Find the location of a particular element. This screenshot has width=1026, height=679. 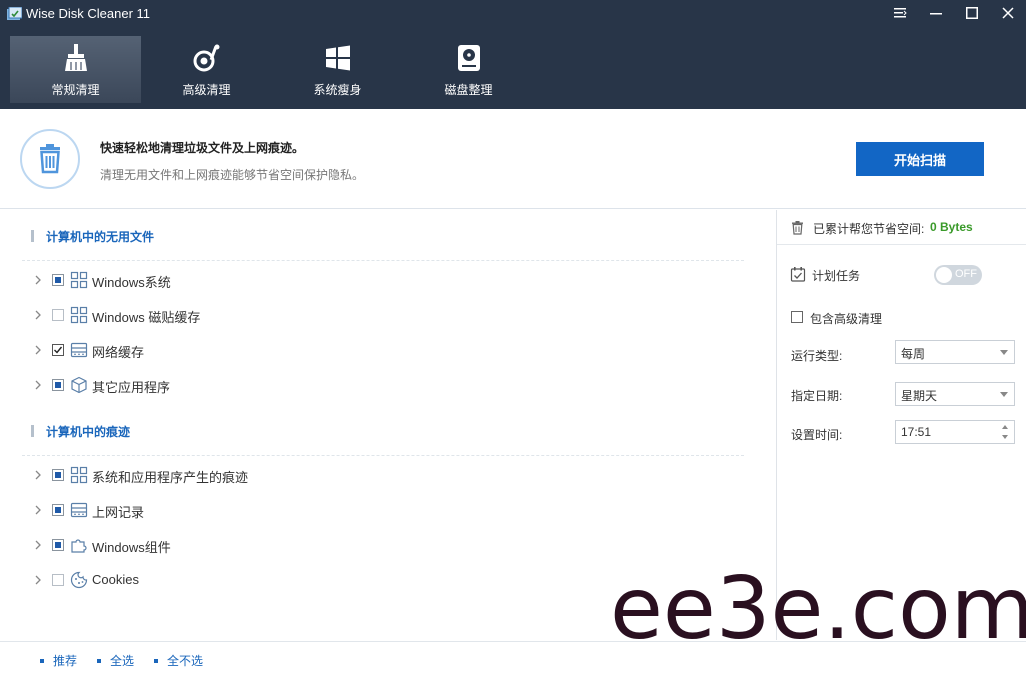

item-label: 上网记录 is located at coordinates (118, 512).